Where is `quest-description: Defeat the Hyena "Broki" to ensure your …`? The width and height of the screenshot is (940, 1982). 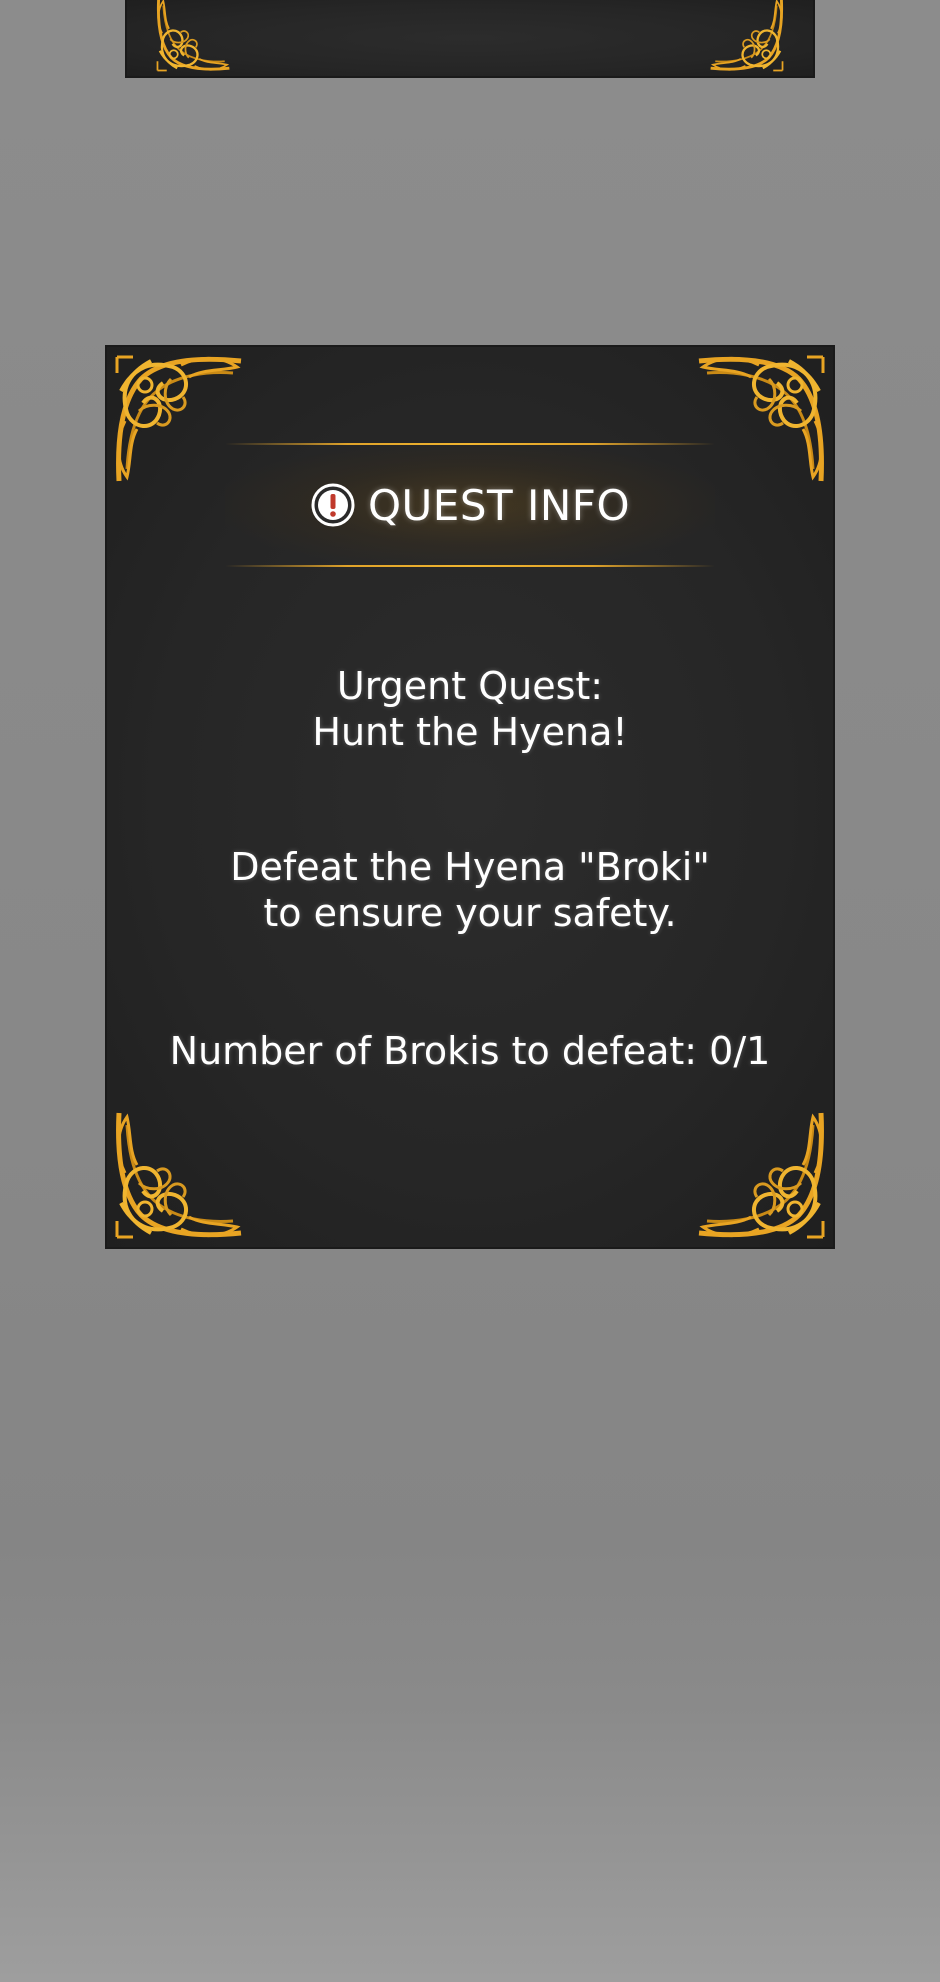 quest-description: Defeat the Hyena "Broki" to ensure your … is located at coordinates (470, 890).